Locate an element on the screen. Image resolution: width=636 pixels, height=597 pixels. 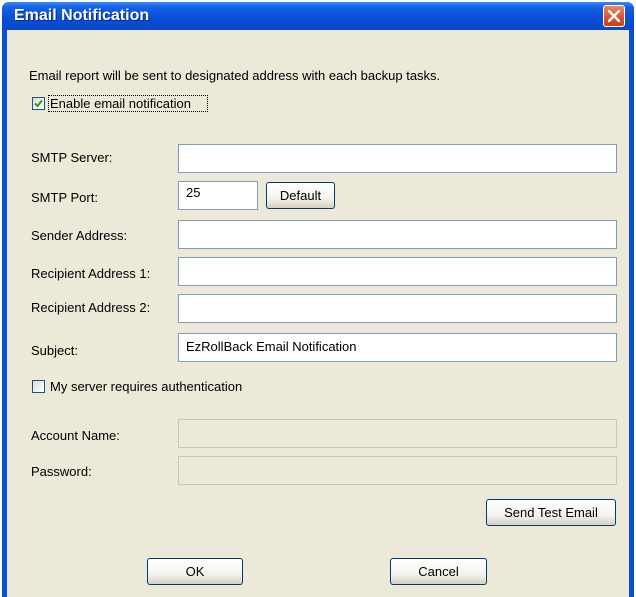
window-title: Email Notification is located at coordinates (82, 15).